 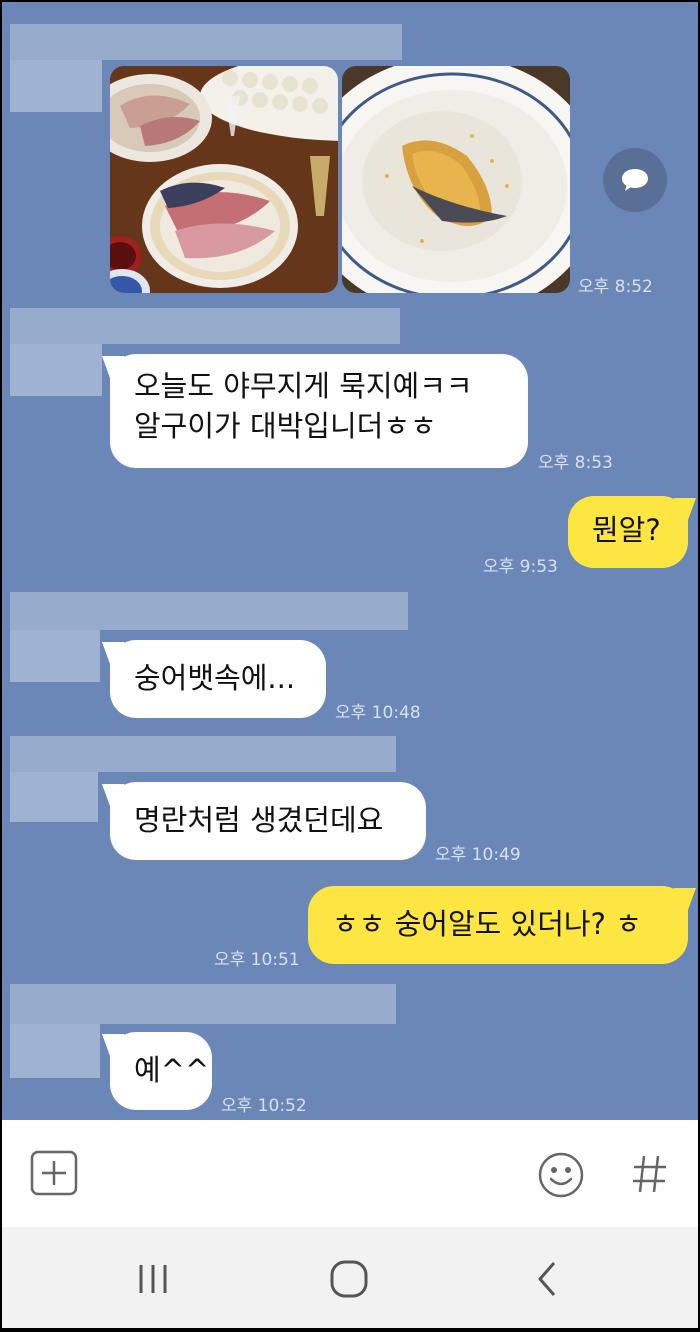 I want to click on message-time: 오후 10:52, so click(x=264, y=1106).